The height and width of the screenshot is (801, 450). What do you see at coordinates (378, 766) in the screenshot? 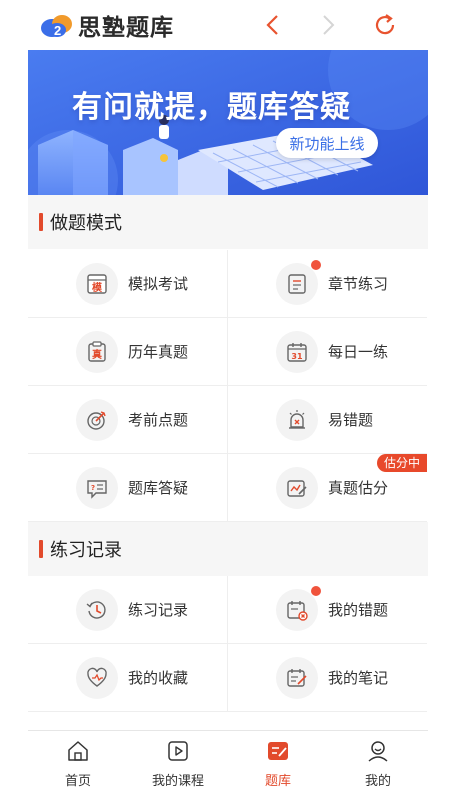
I see `tab-profile: 我的` at bounding box center [378, 766].